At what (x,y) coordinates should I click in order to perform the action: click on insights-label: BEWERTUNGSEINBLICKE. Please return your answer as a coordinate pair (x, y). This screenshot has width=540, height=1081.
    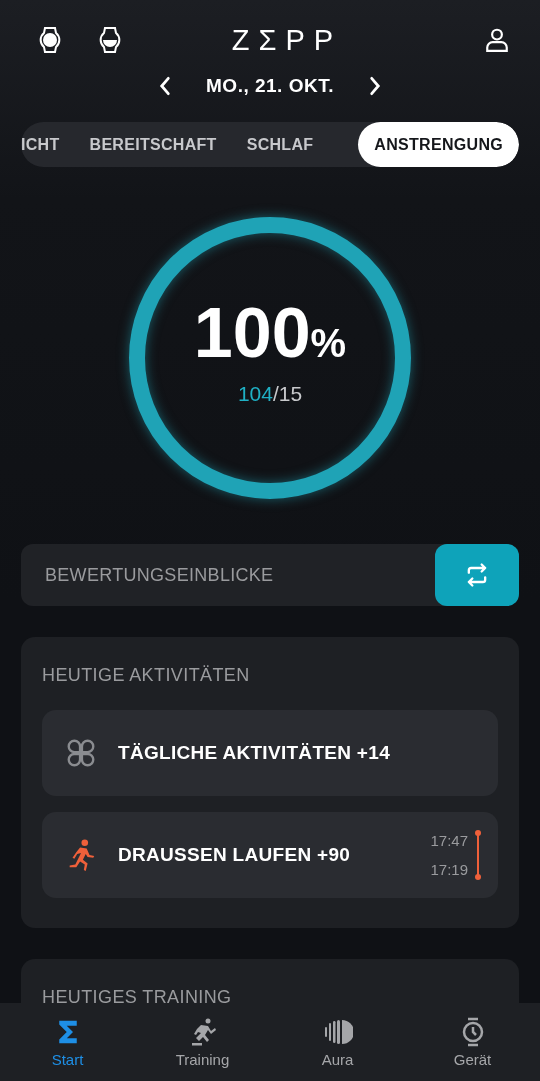
    Looking at the image, I should click on (159, 575).